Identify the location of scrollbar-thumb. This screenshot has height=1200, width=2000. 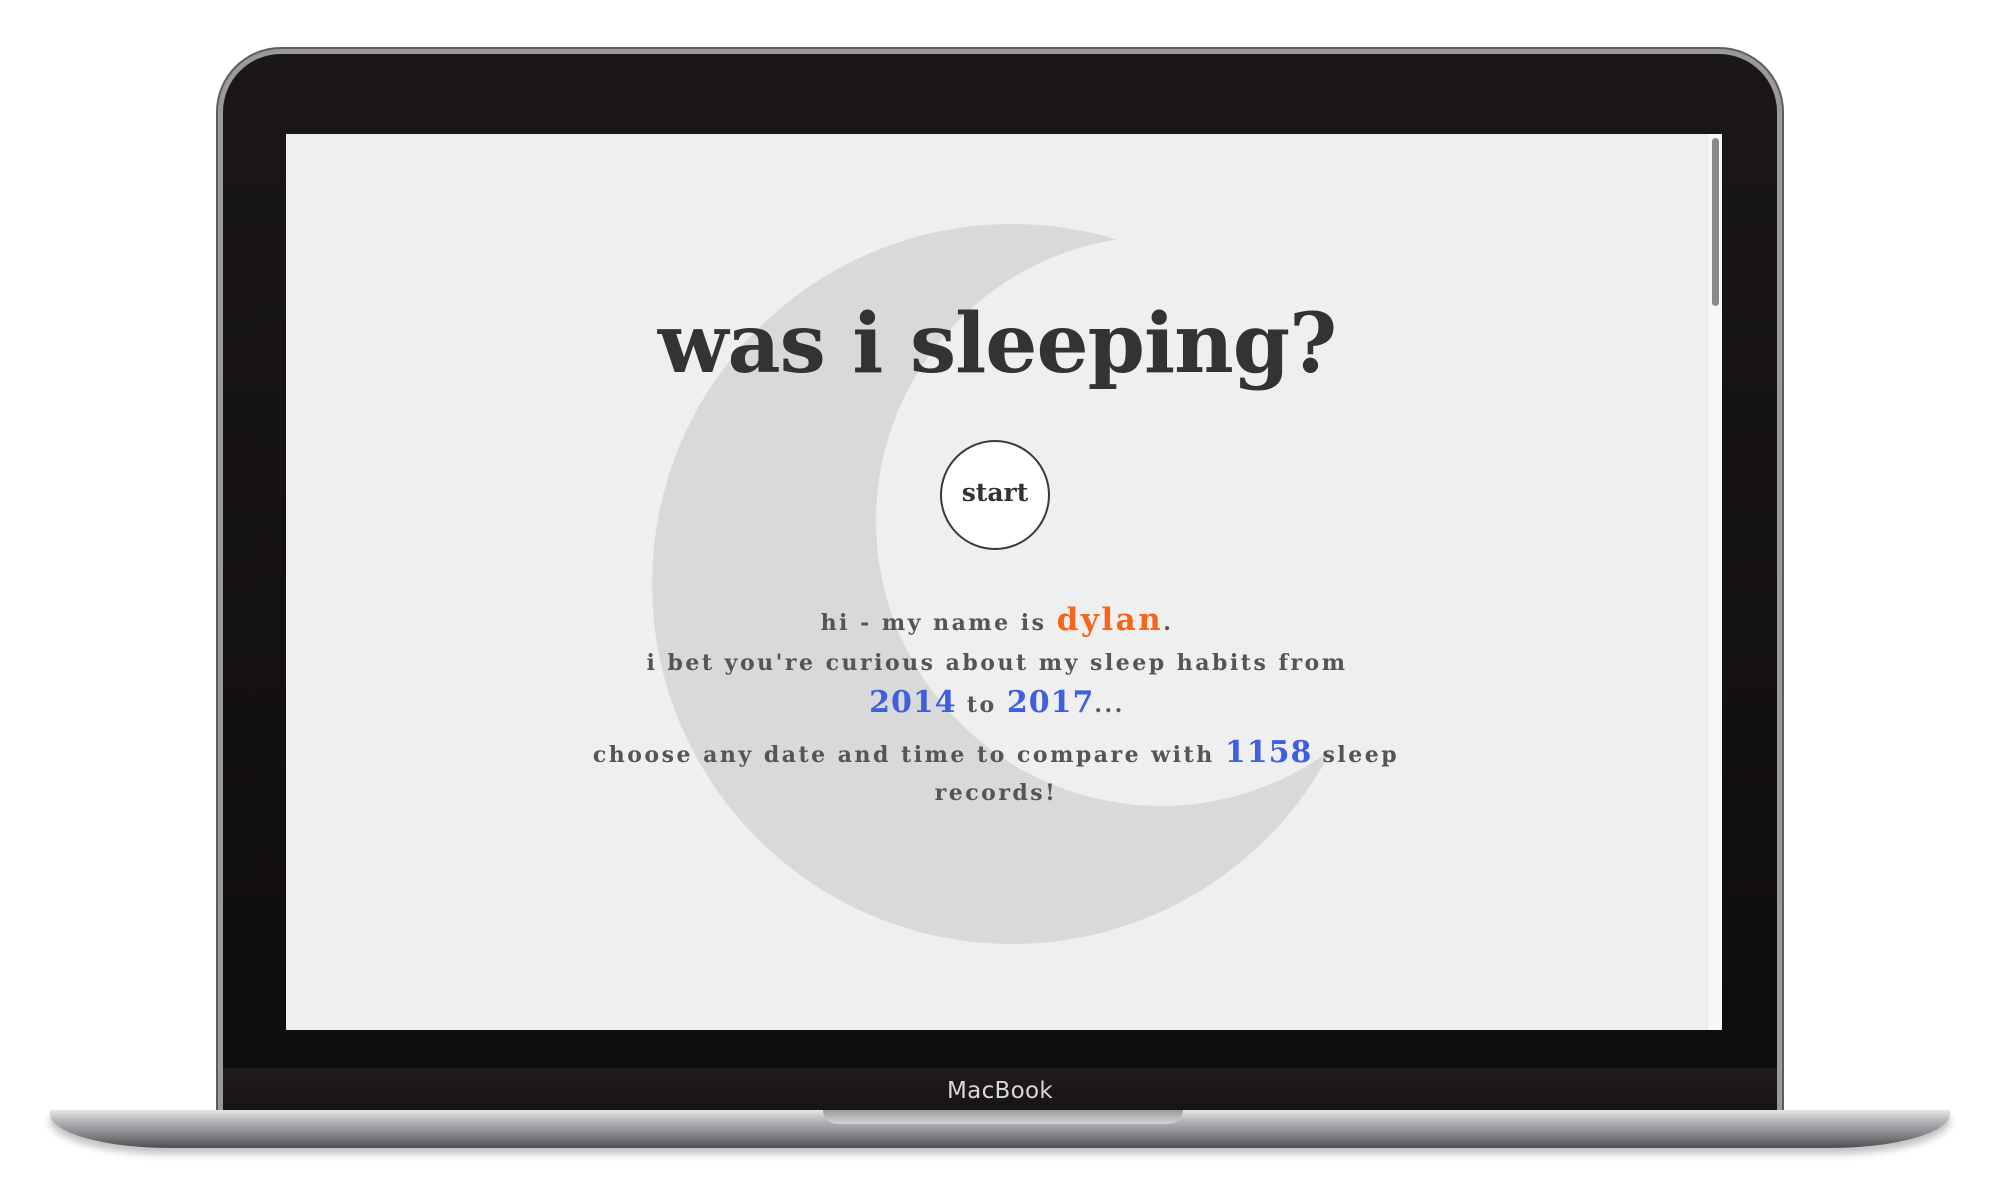
(1715, 222).